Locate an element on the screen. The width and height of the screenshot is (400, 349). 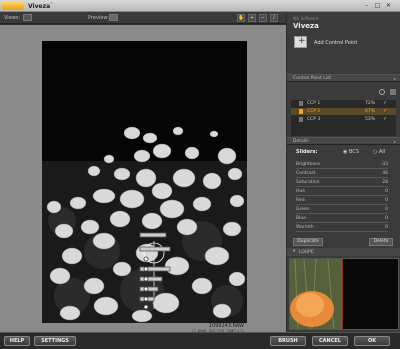
mode-bcs-radio: ◉ BCS is located at coordinates (351, 152).